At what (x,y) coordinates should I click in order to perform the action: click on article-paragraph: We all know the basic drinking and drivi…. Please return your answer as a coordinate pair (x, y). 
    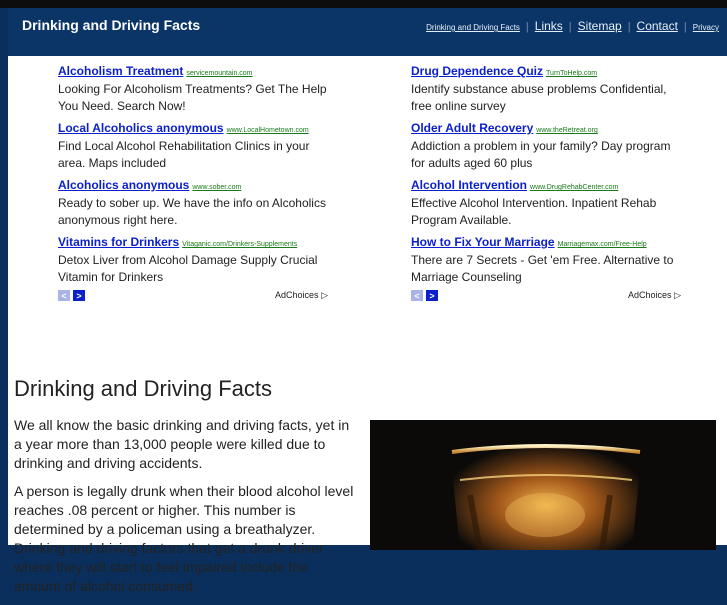
    Looking at the image, I should click on (182, 444).